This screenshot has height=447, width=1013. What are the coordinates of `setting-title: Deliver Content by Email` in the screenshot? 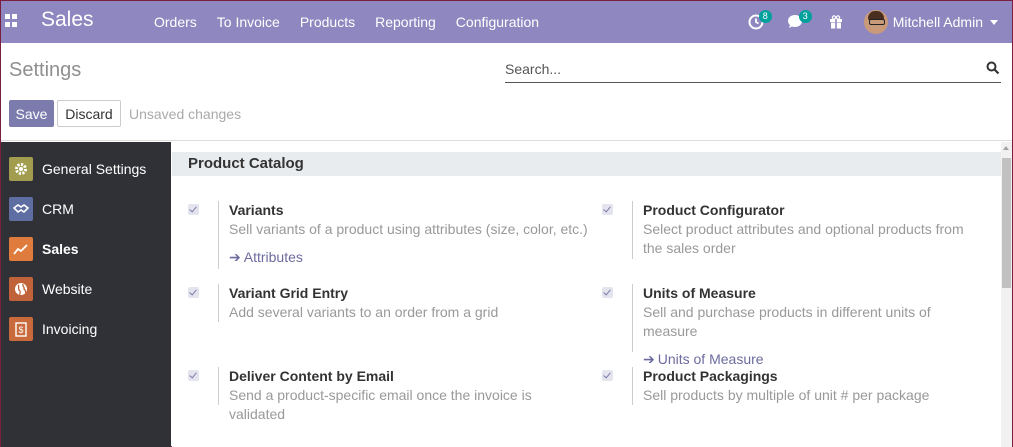 It's located at (311, 376).